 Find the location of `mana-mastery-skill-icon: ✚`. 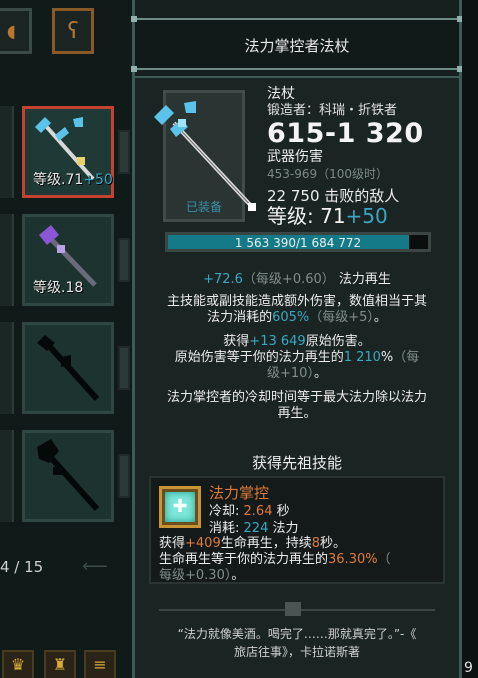

mana-mastery-skill-icon: ✚ is located at coordinates (180, 507).